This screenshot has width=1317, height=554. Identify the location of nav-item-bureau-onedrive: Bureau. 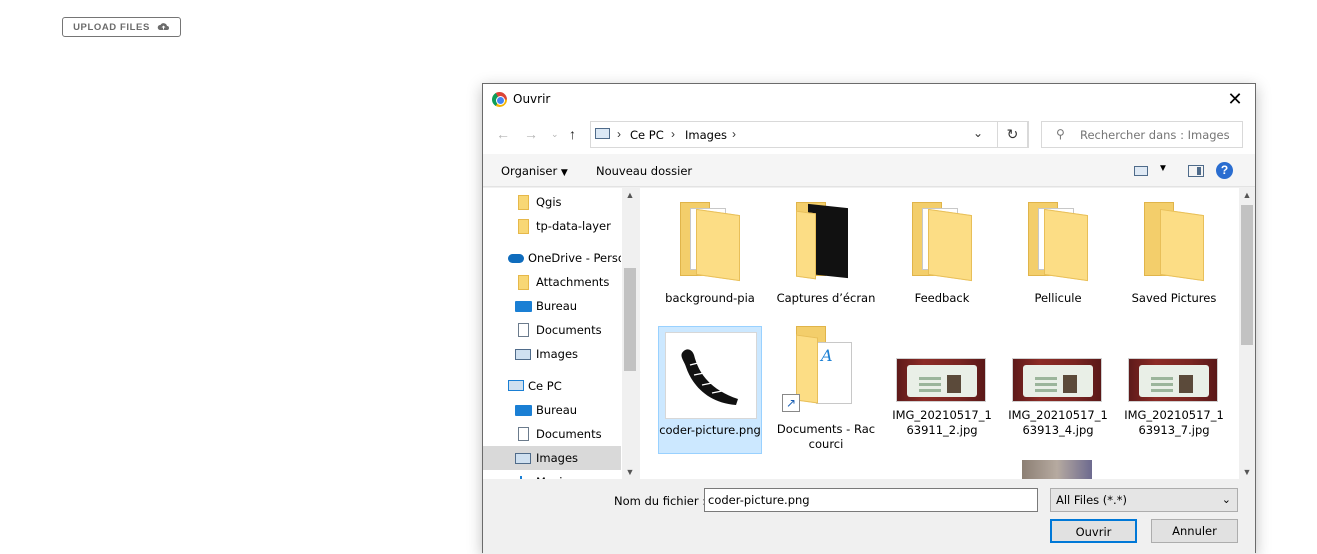
(552, 306).